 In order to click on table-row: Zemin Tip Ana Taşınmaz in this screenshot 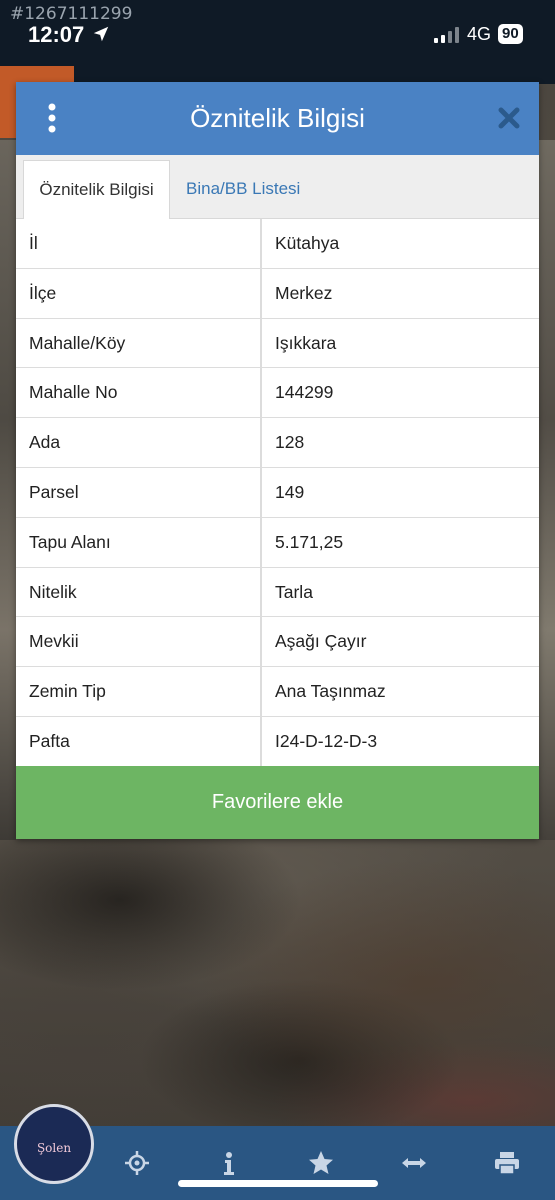, I will do `click(277, 692)`.